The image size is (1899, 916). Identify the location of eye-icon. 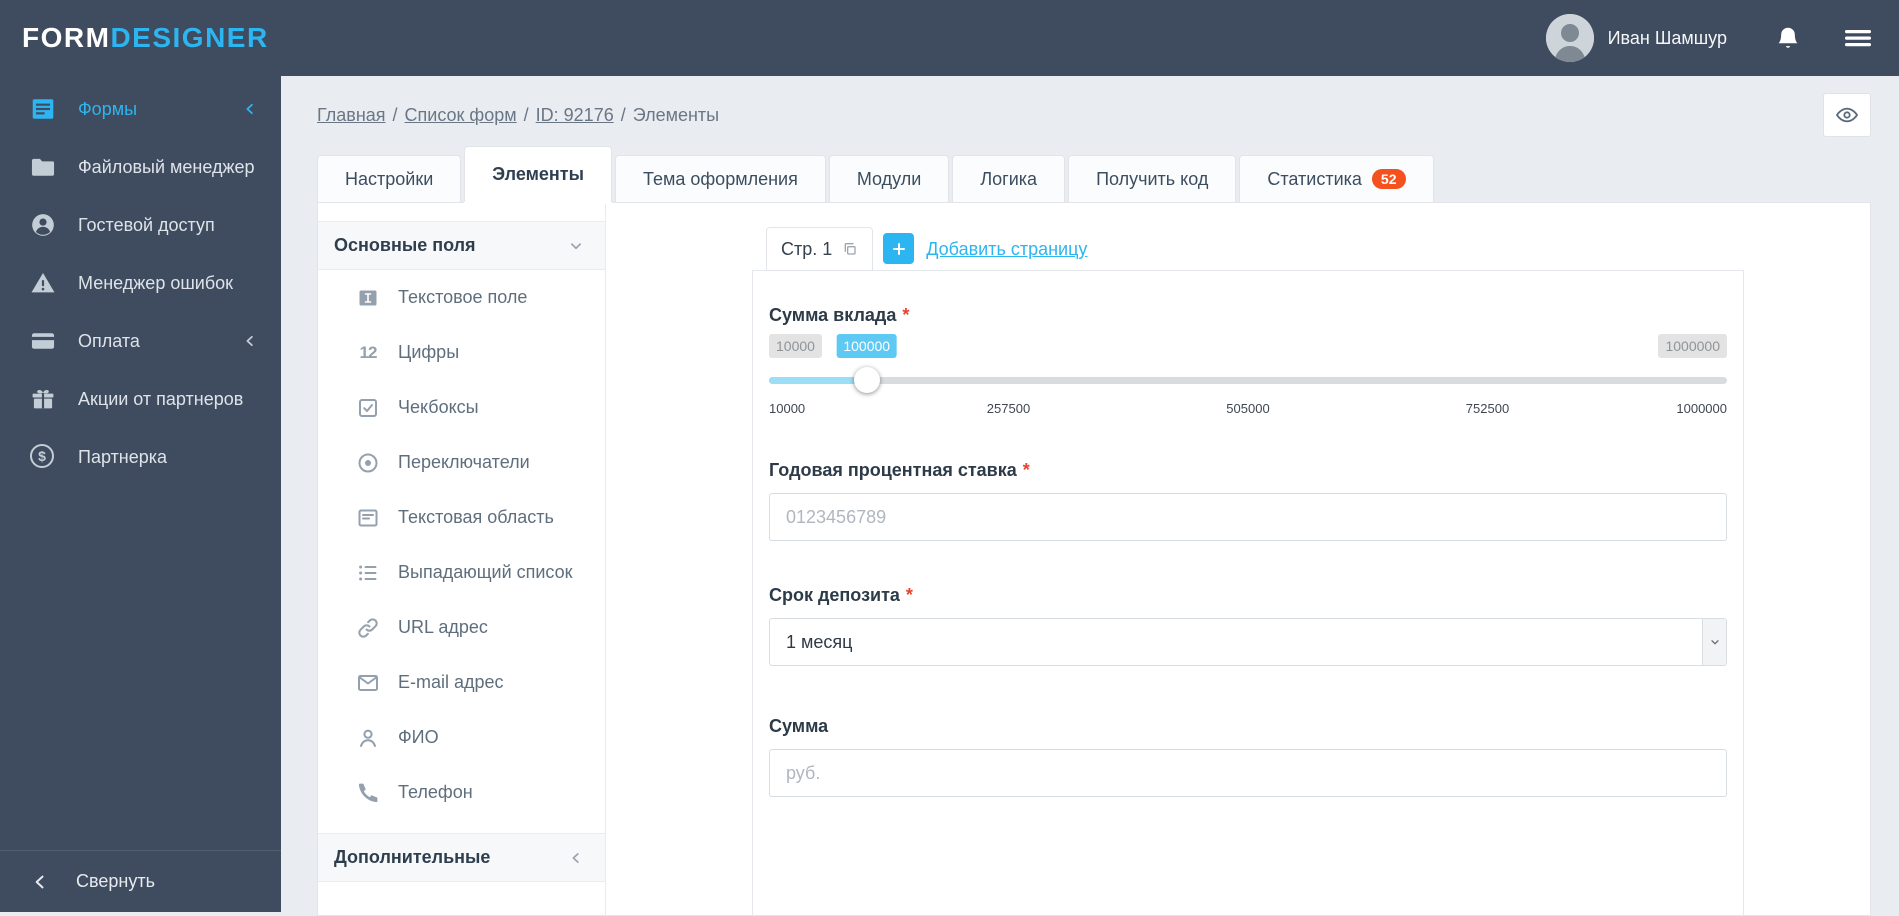
(1847, 115).